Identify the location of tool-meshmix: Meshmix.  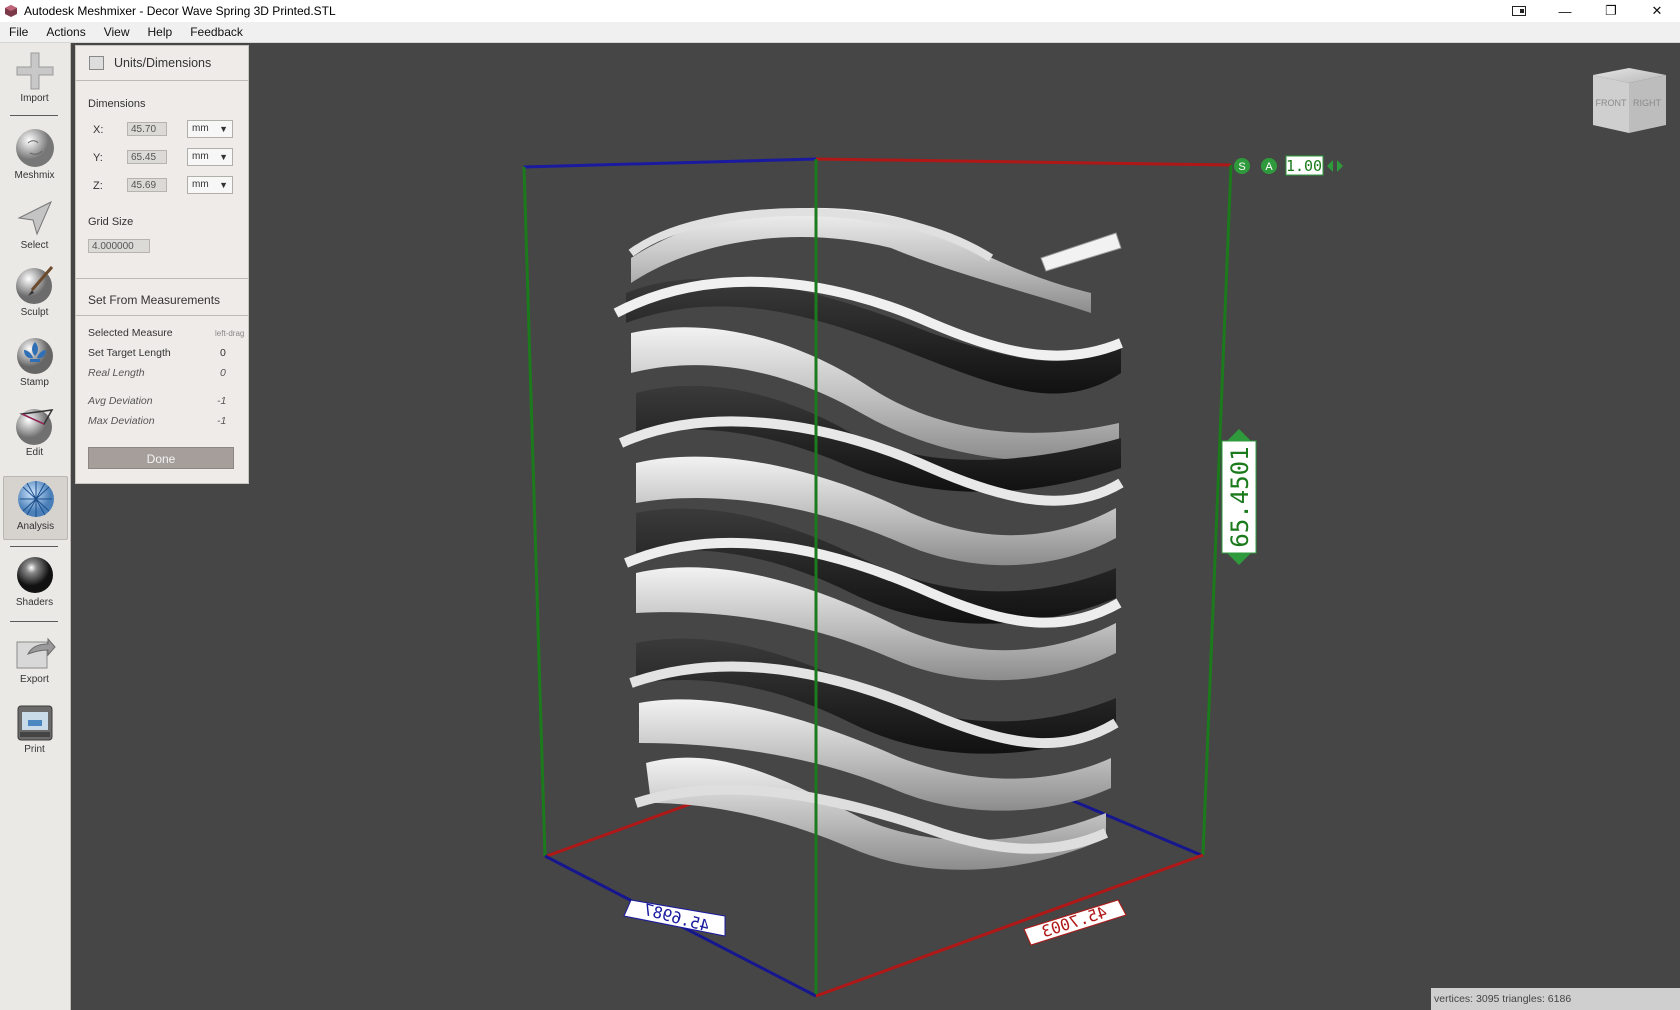
(34, 153).